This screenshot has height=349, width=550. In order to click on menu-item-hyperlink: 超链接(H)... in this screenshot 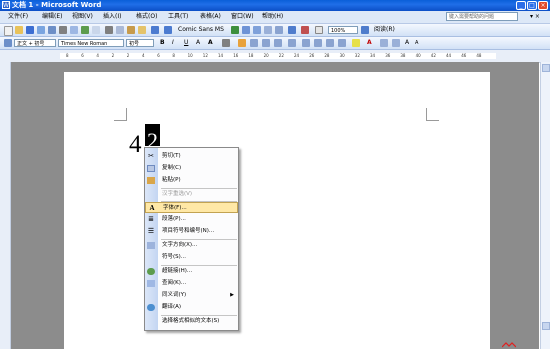, I will do `click(191, 271)`.